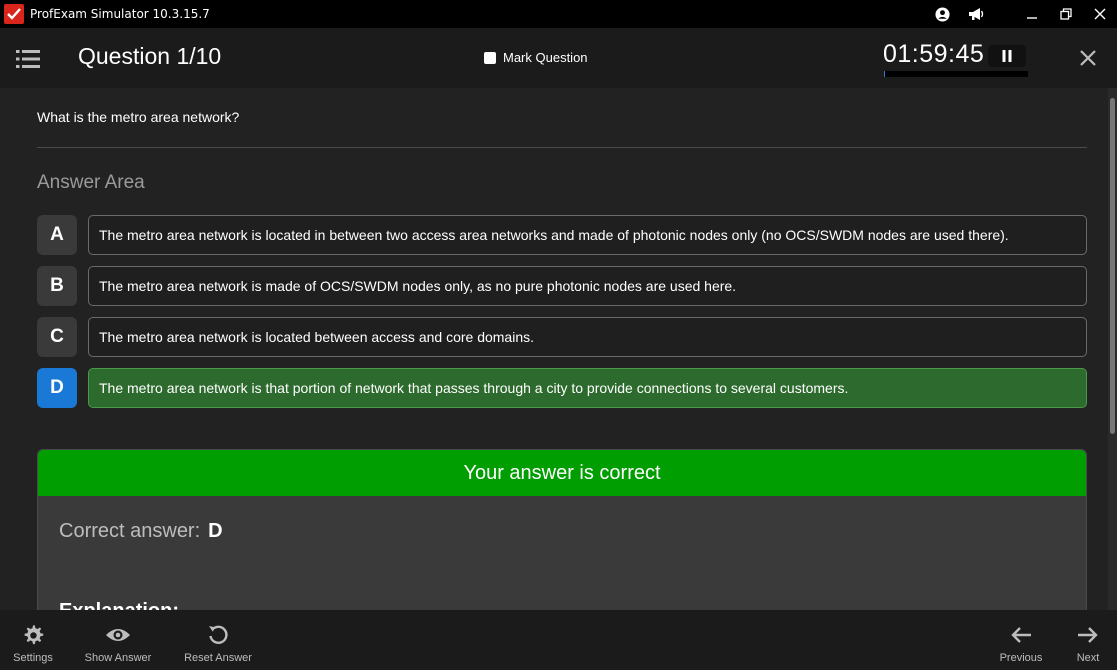  I want to click on megaphone-icon, so click(976, 14).